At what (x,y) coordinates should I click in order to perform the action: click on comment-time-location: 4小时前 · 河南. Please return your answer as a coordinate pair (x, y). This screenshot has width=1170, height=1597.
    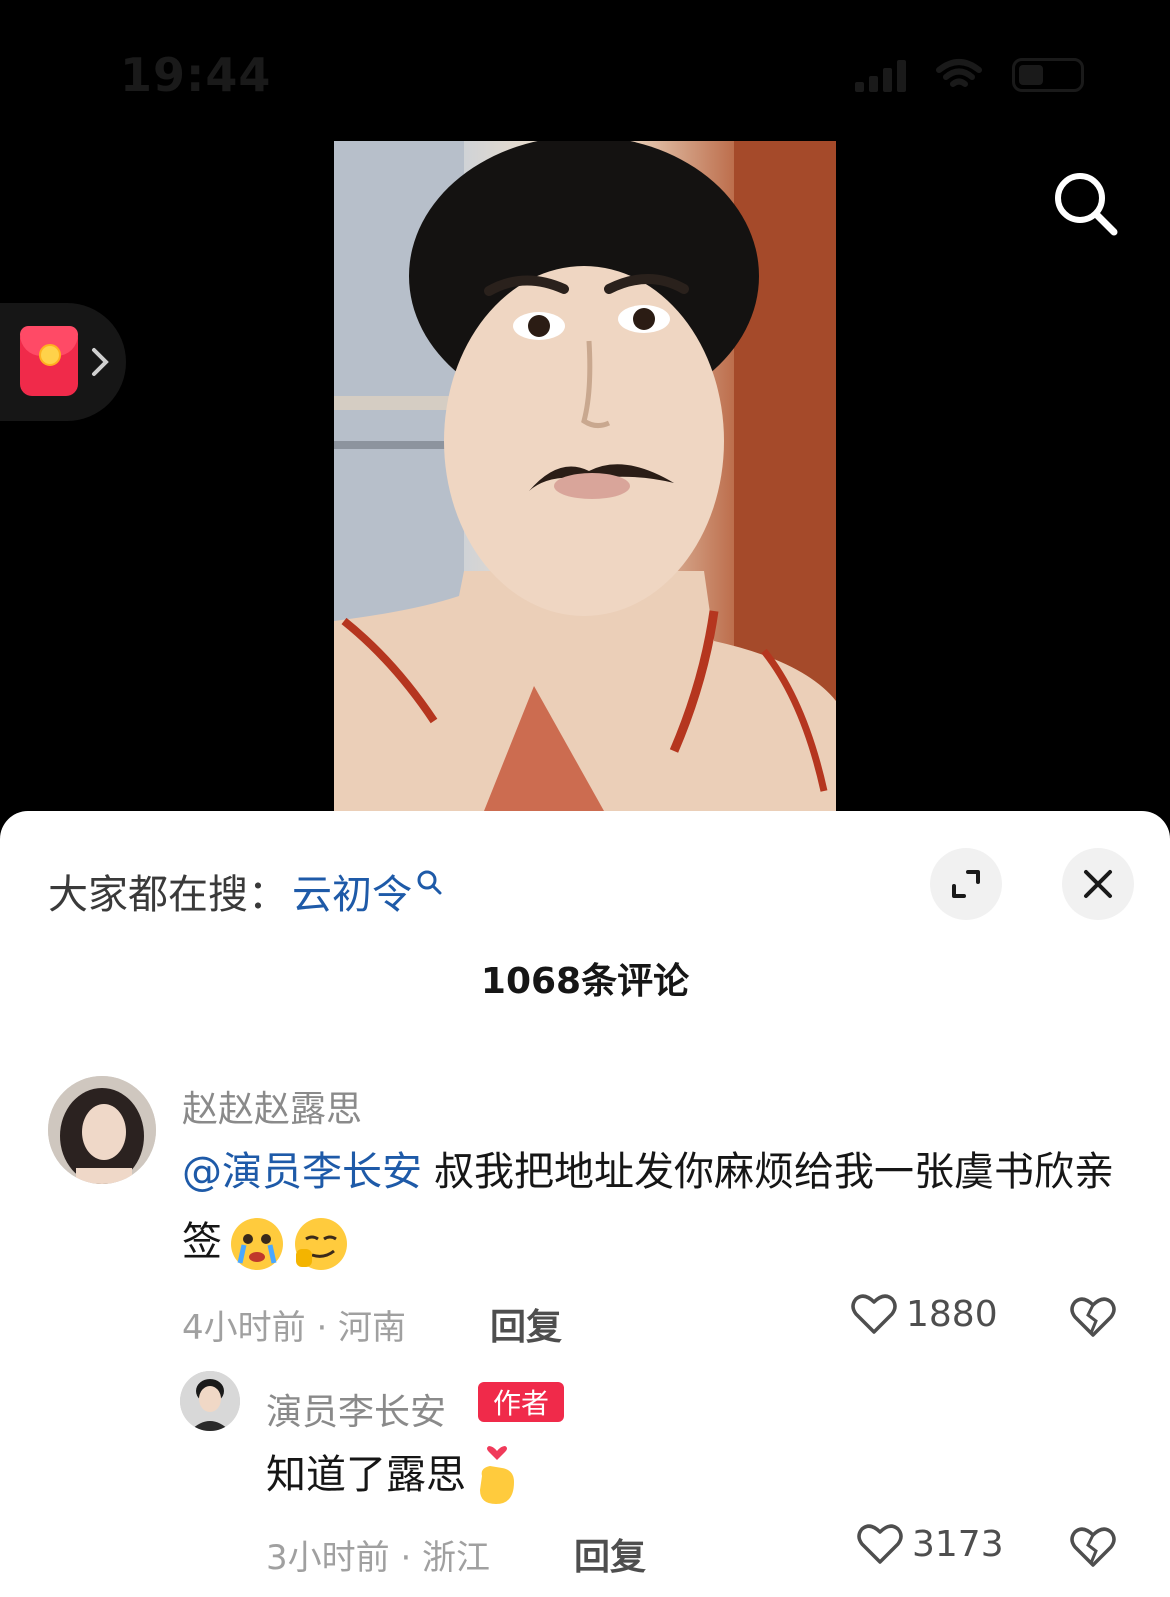
    Looking at the image, I should click on (294, 1328).